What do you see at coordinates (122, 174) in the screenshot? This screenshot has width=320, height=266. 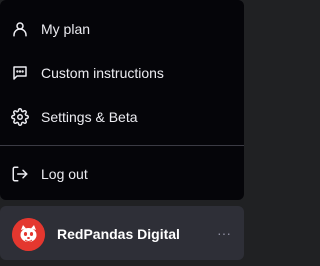 I see `menu-item-log-out: Log out` at bounding box center [122, 174].